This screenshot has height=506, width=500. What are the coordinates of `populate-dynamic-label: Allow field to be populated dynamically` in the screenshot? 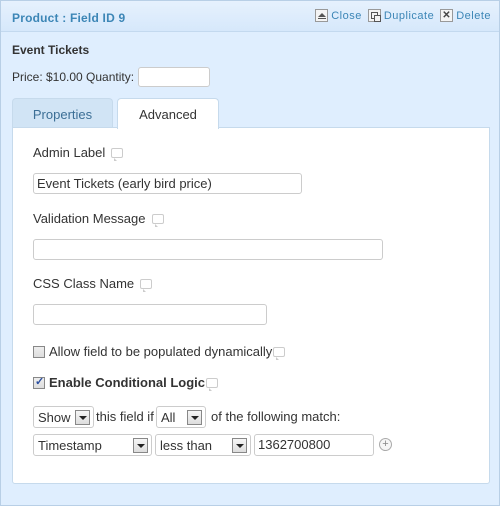 It's located at (160, 351).